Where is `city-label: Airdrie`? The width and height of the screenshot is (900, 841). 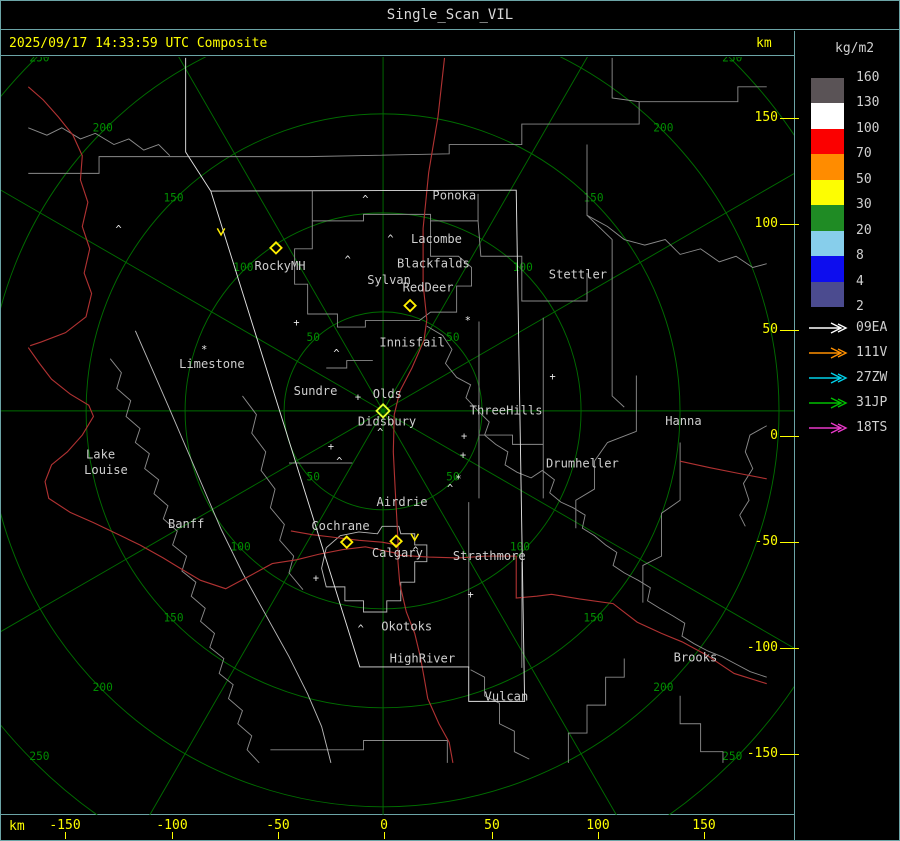 city-label: Airdrie is located at coordinates (402, 502).